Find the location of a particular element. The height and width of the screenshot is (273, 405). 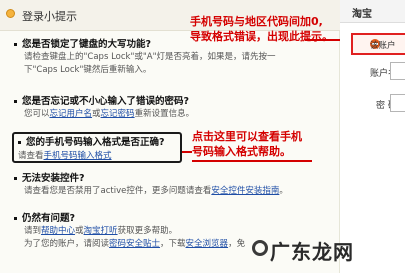

login-header: 淘宝 is located at coordinates (372, 11).